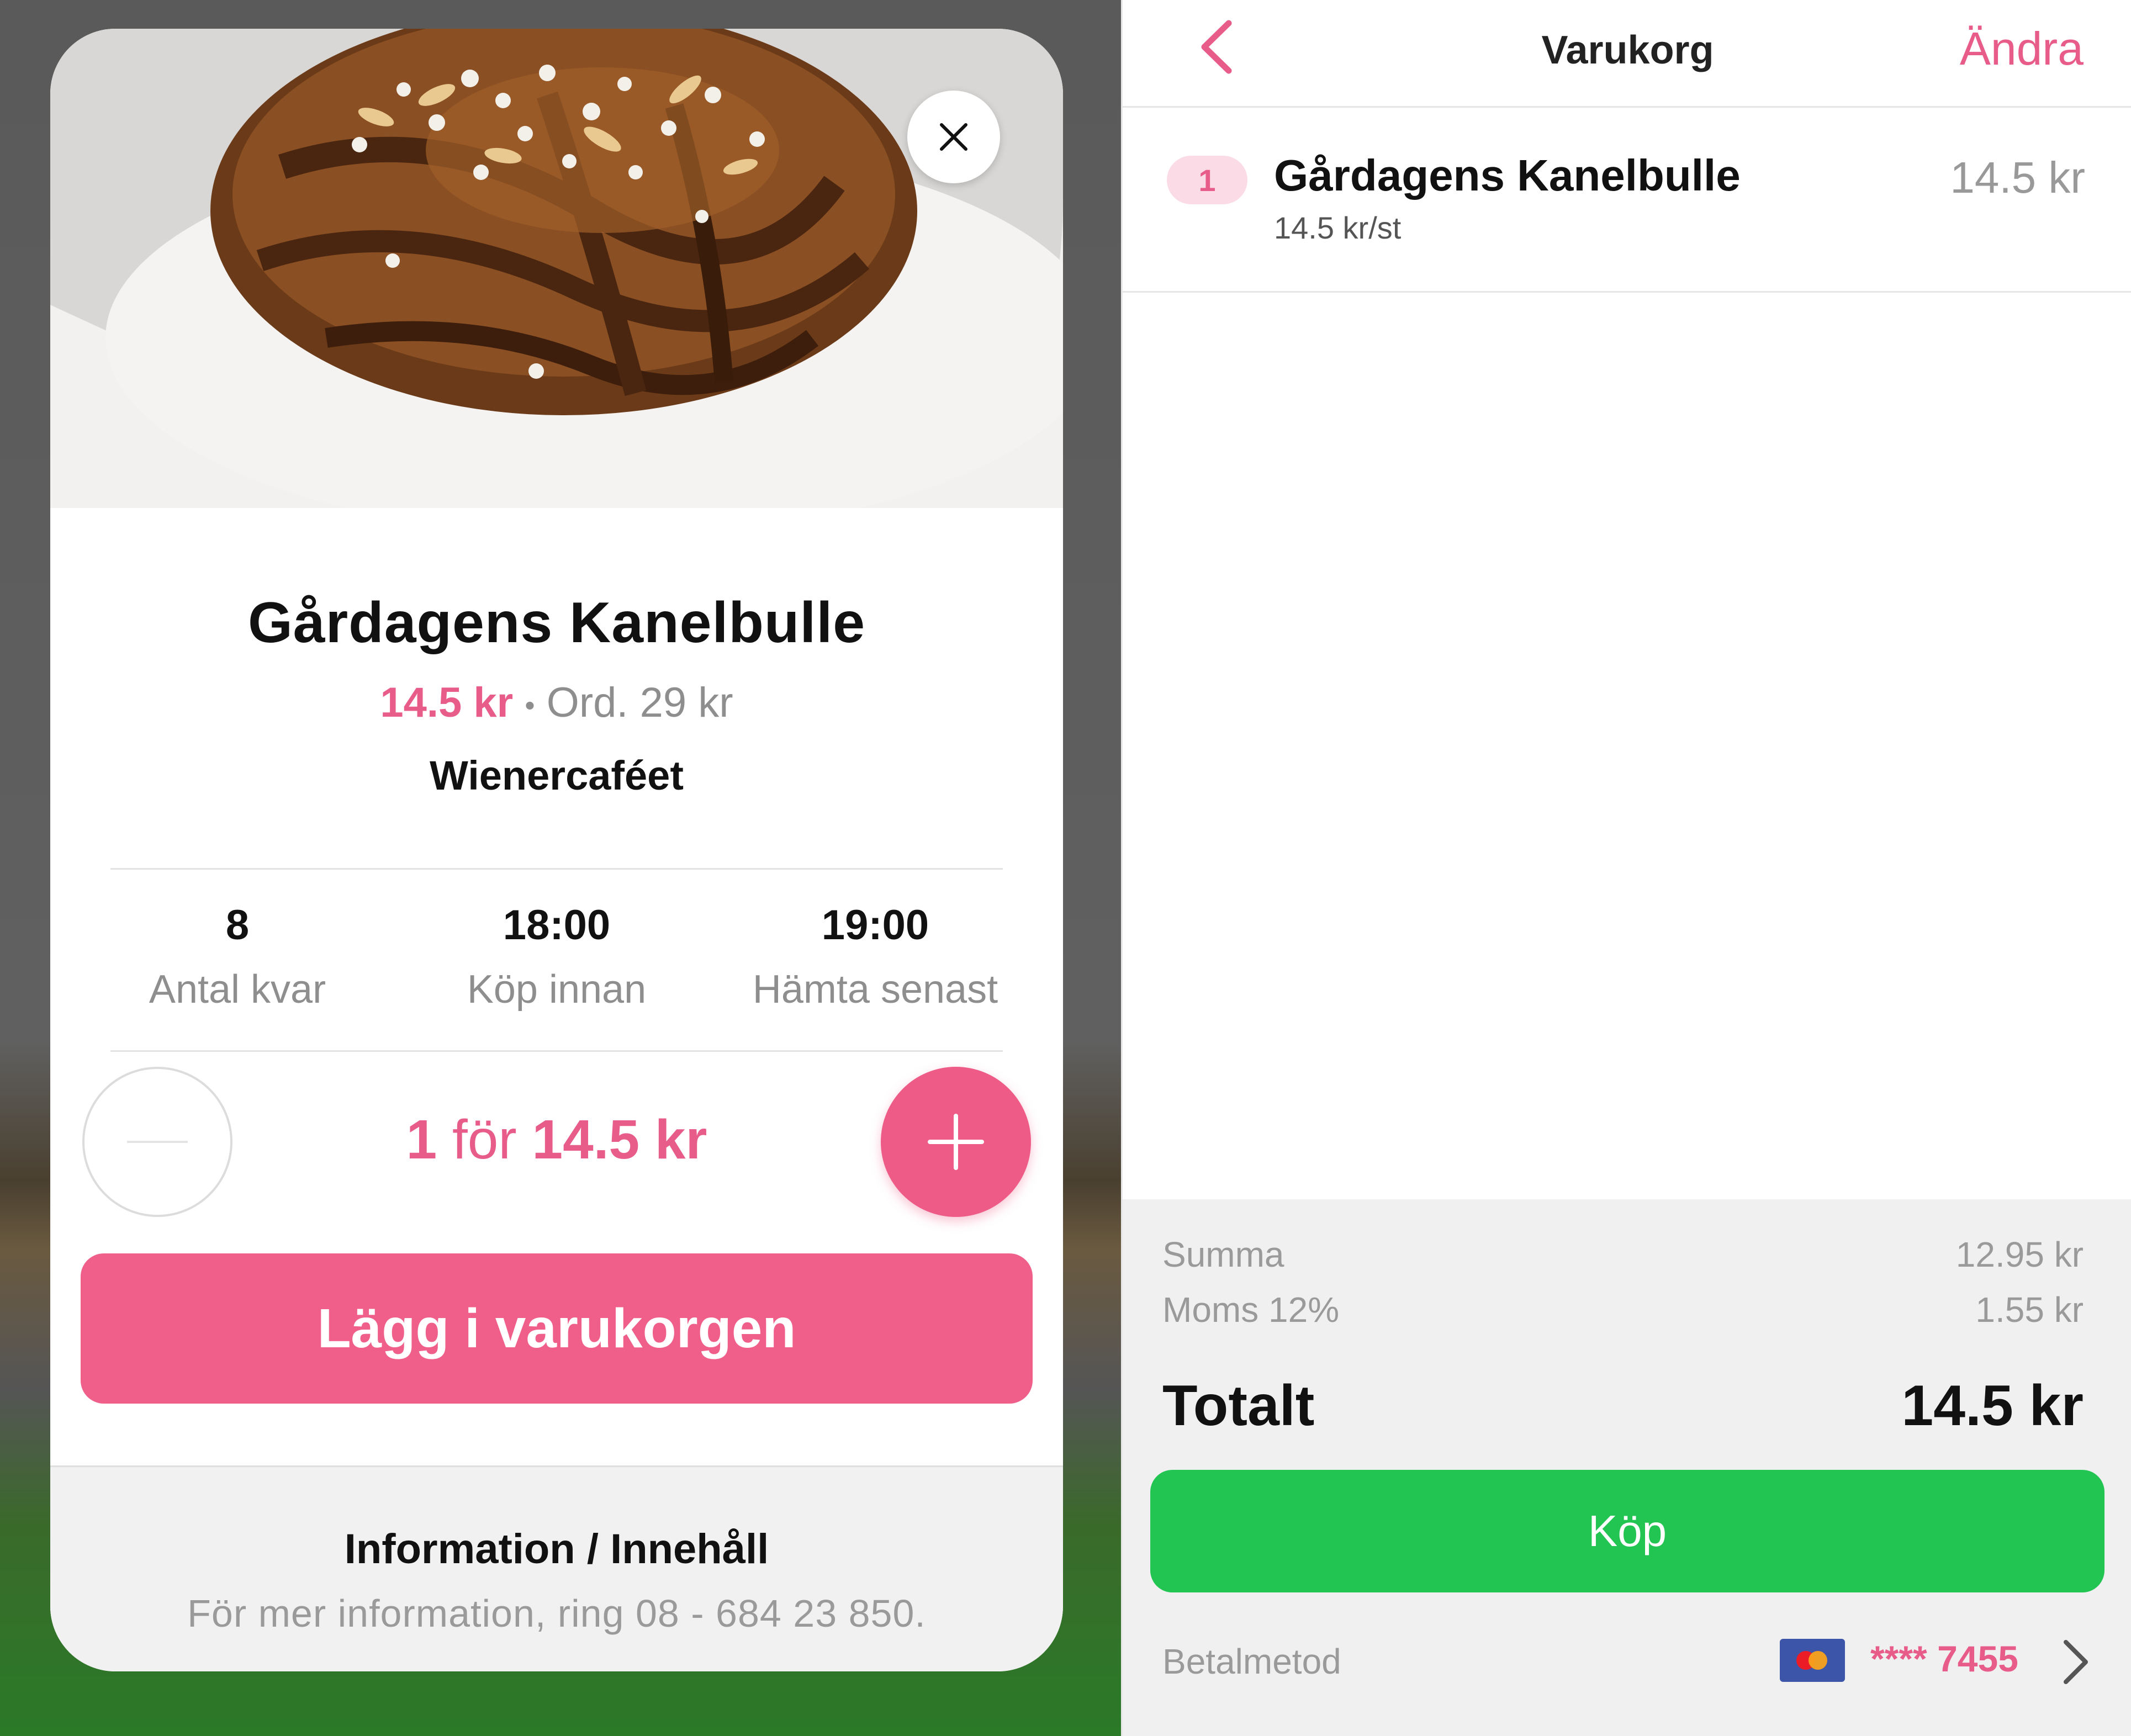 This screenshot has width=2131, height=1736. I want to click on stat-label: Köp innan, so click(557, 989).